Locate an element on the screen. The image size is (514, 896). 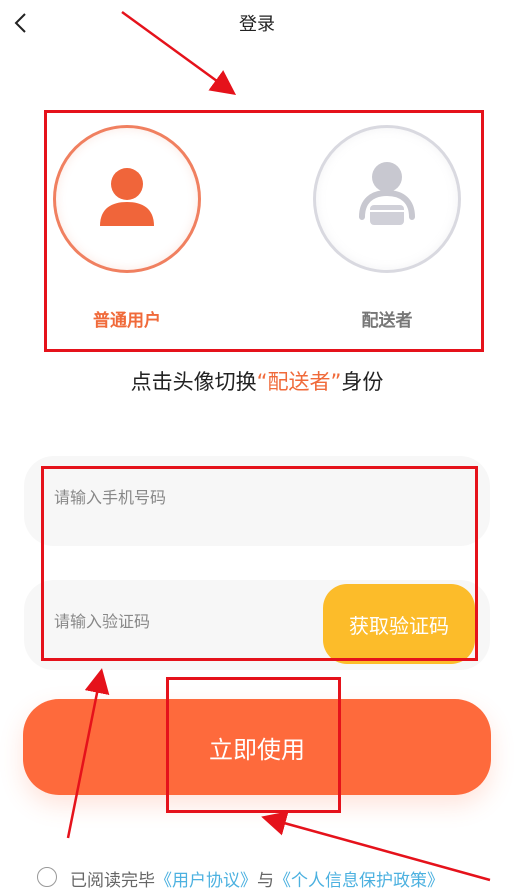
agreement-radio is located at coordinates (47, 877).